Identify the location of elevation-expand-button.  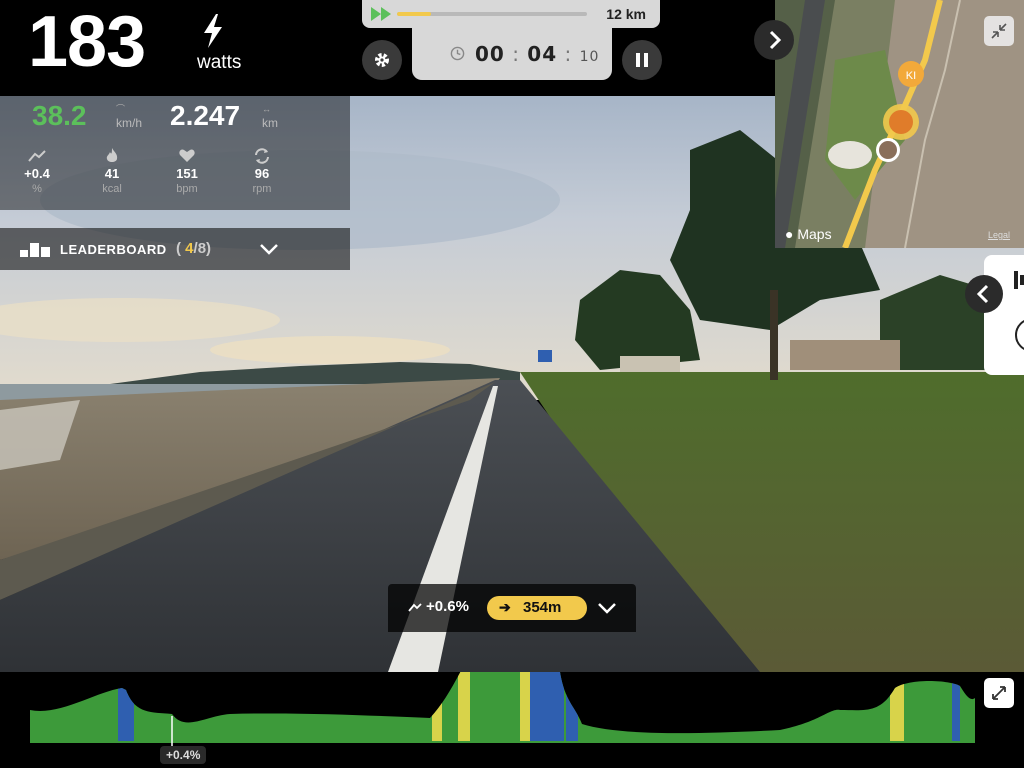
(999, 693).